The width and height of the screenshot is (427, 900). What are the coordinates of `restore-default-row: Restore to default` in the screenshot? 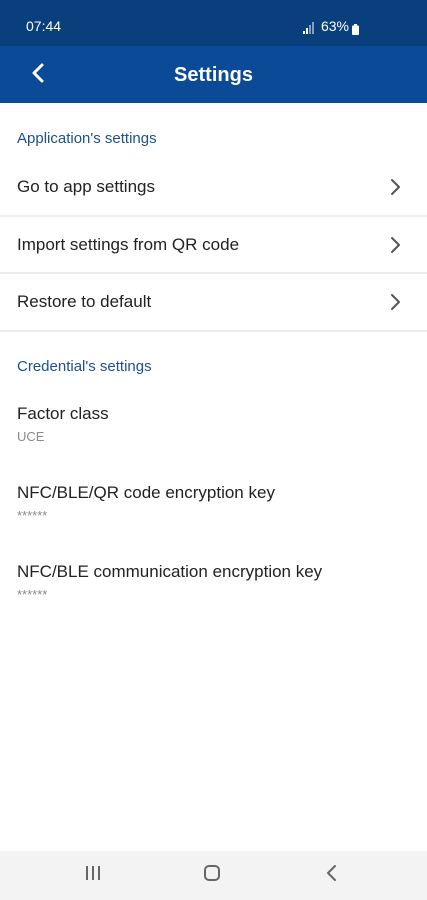 It's located at (213, 302).